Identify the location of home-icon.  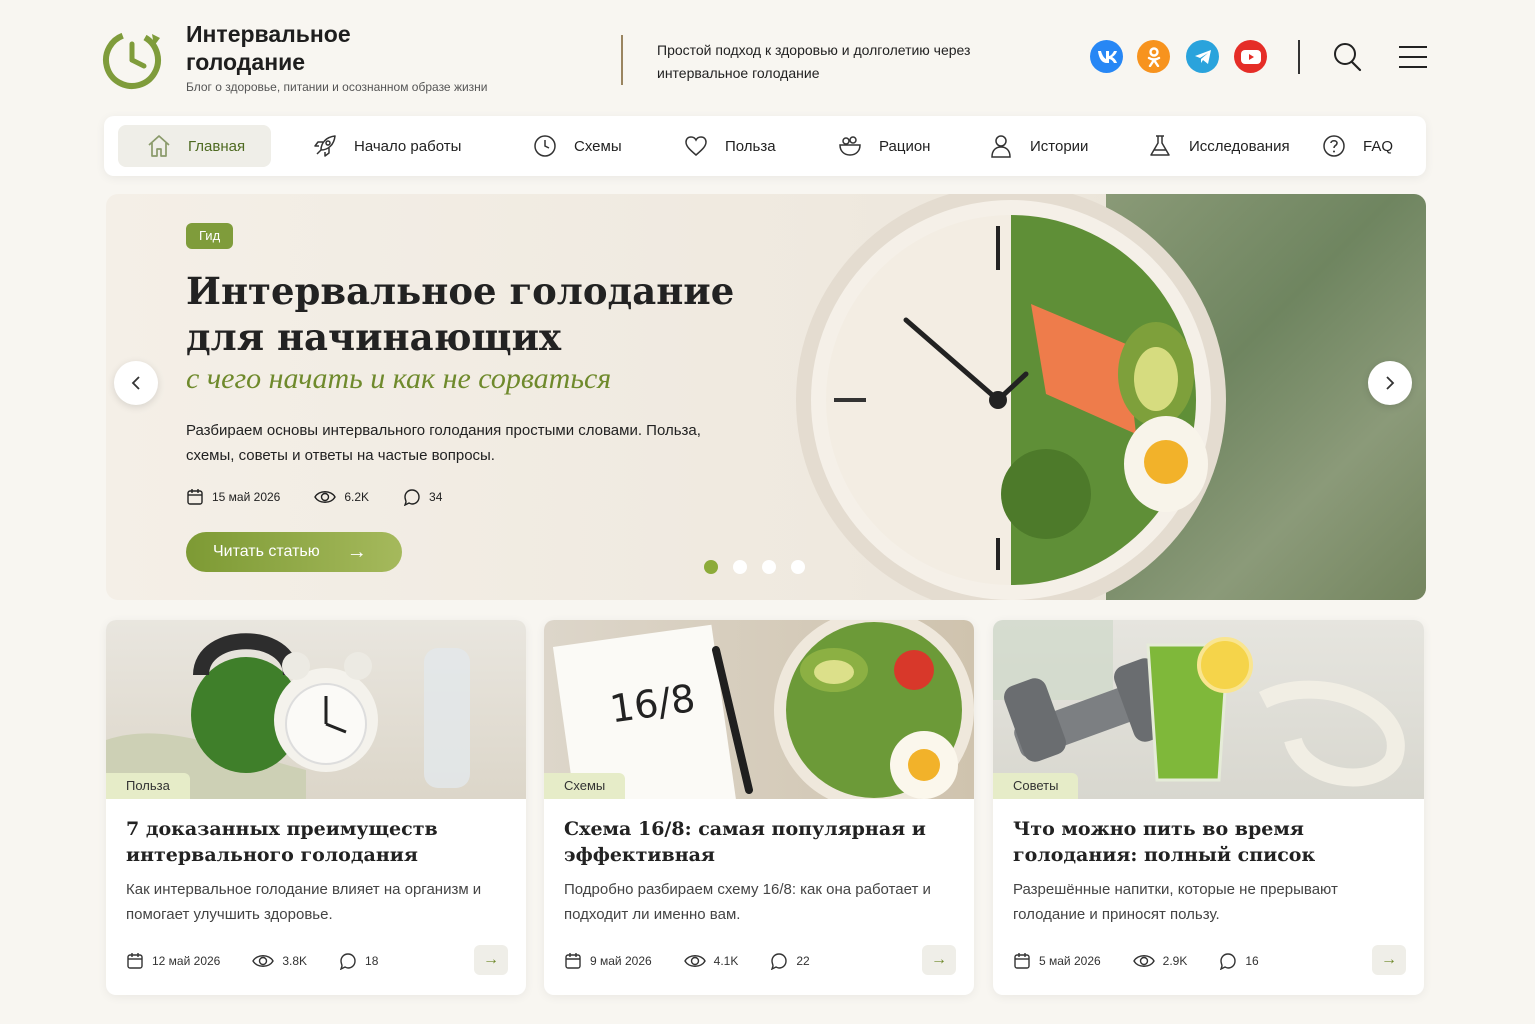
(159, 146).